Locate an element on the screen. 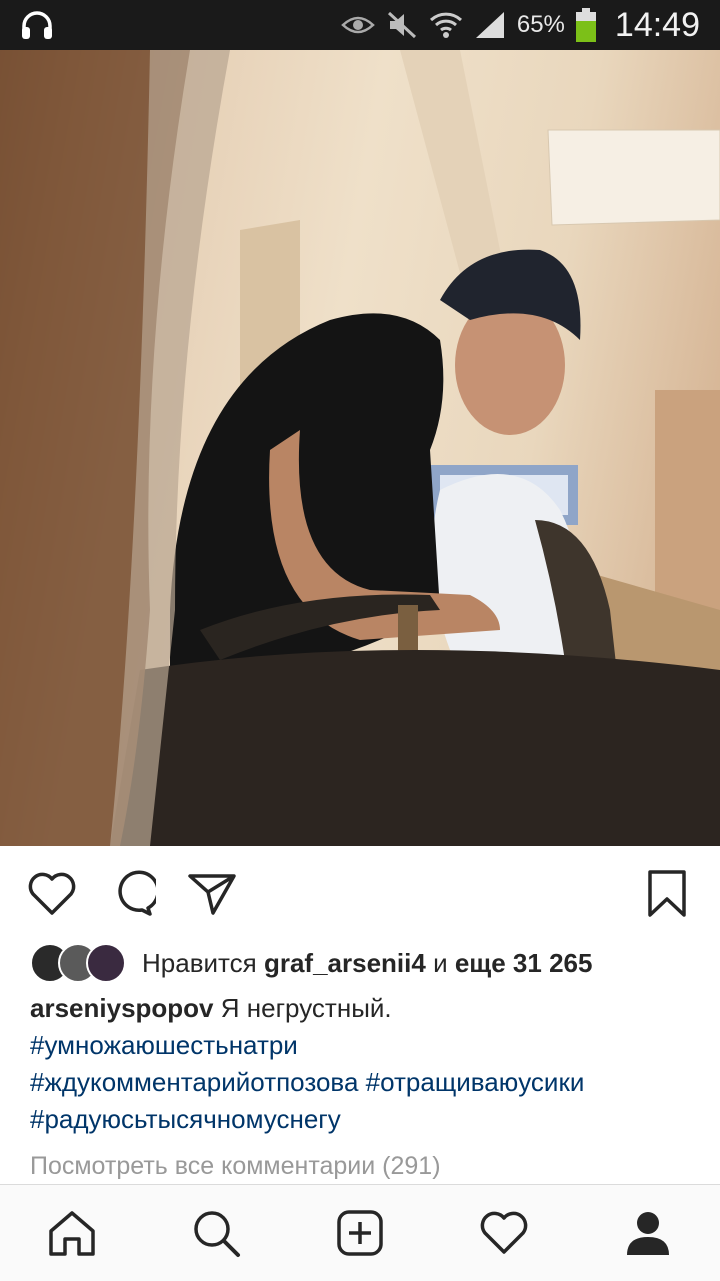 The image size is (720, 1281). caption-text: Я негрустный. is located at coordinates (306, 1008).